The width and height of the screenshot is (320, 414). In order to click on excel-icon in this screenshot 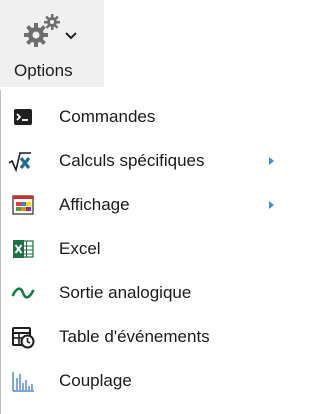, I will do `click(23, 249)`.